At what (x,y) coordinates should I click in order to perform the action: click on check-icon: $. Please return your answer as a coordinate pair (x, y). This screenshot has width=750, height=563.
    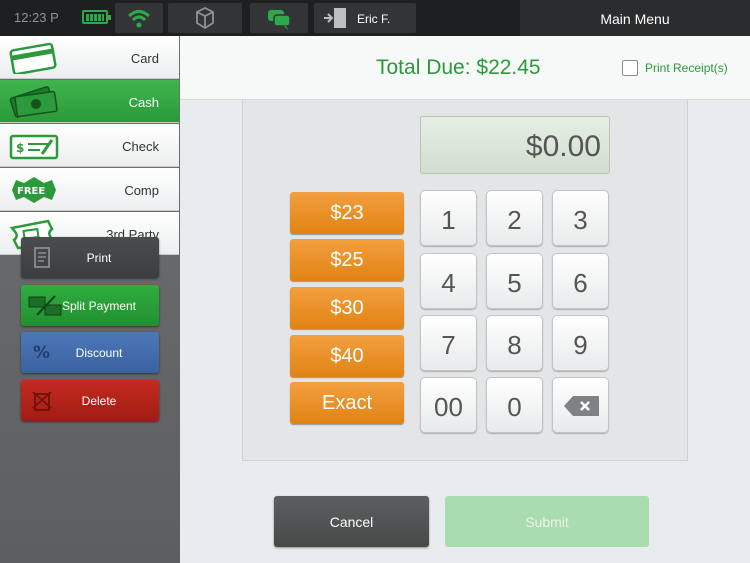
    Looking at the image, I should click on (34, 147).